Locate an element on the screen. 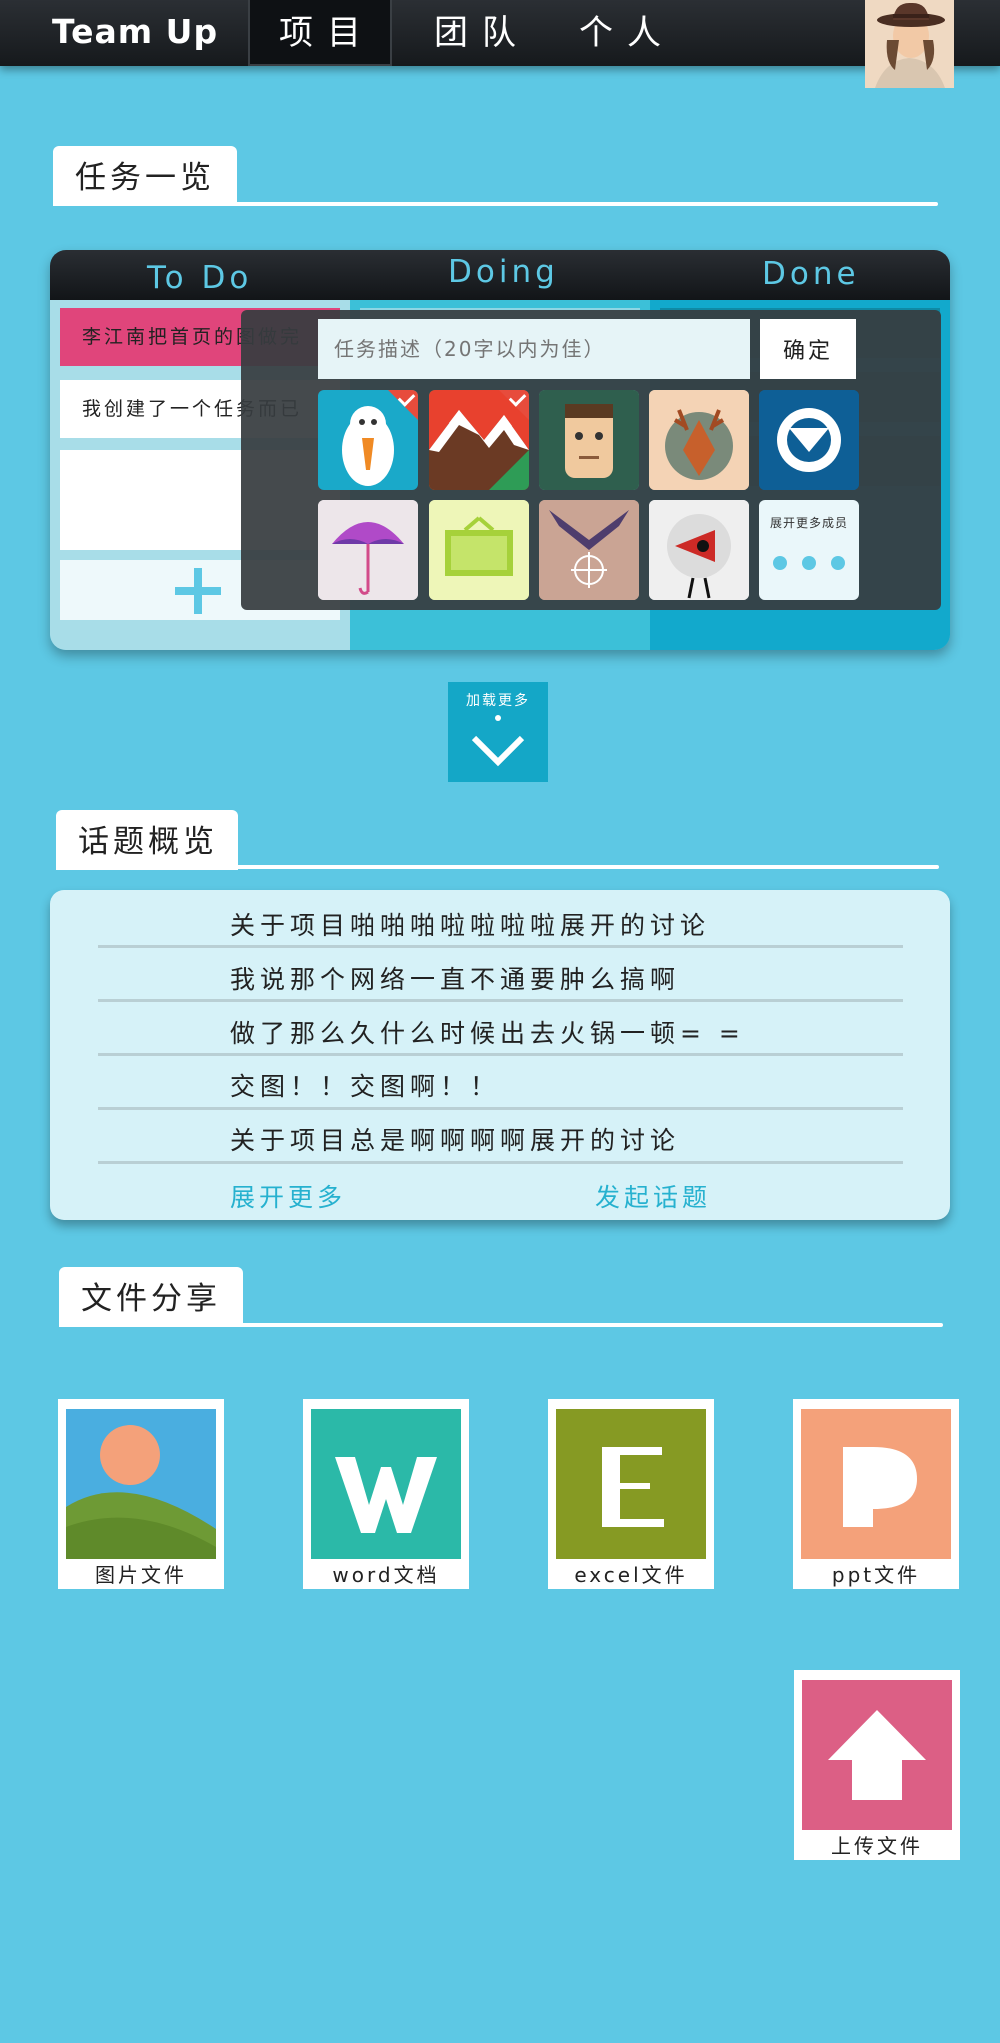 The height and width of the screenshot is (2043, 1000). expand-more-members-label: 展开更多成员 is located at coordinates (808, 523).